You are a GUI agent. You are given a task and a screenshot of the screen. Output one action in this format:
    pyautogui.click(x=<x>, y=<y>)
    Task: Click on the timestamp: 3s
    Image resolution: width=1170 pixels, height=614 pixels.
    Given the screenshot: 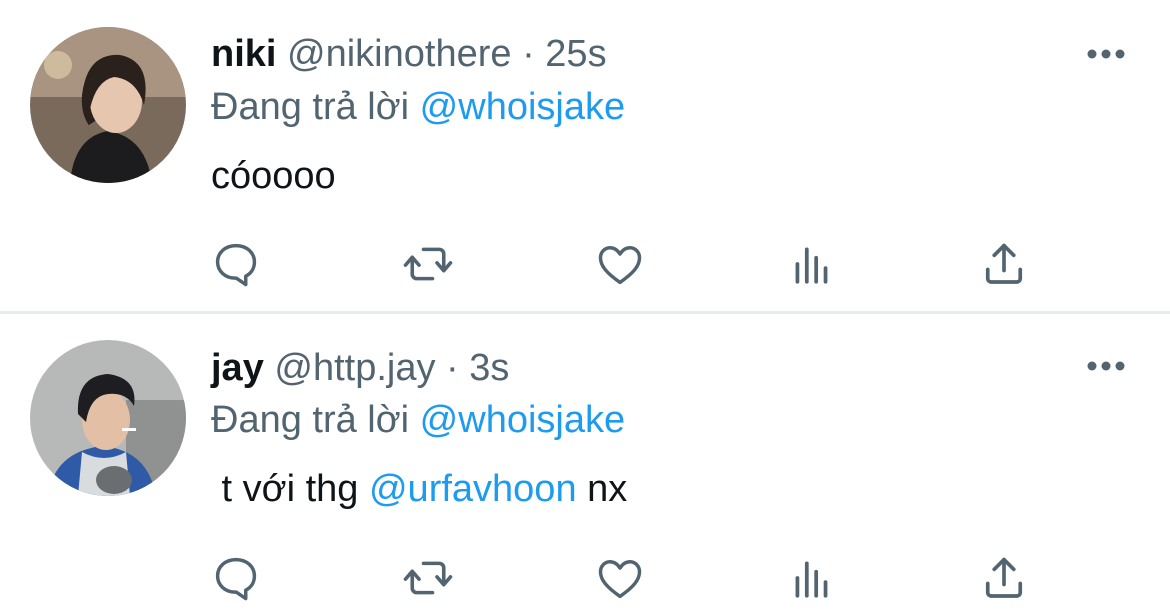 What is the action you would take?
    pyautogui.click(x=489, y=368)
    